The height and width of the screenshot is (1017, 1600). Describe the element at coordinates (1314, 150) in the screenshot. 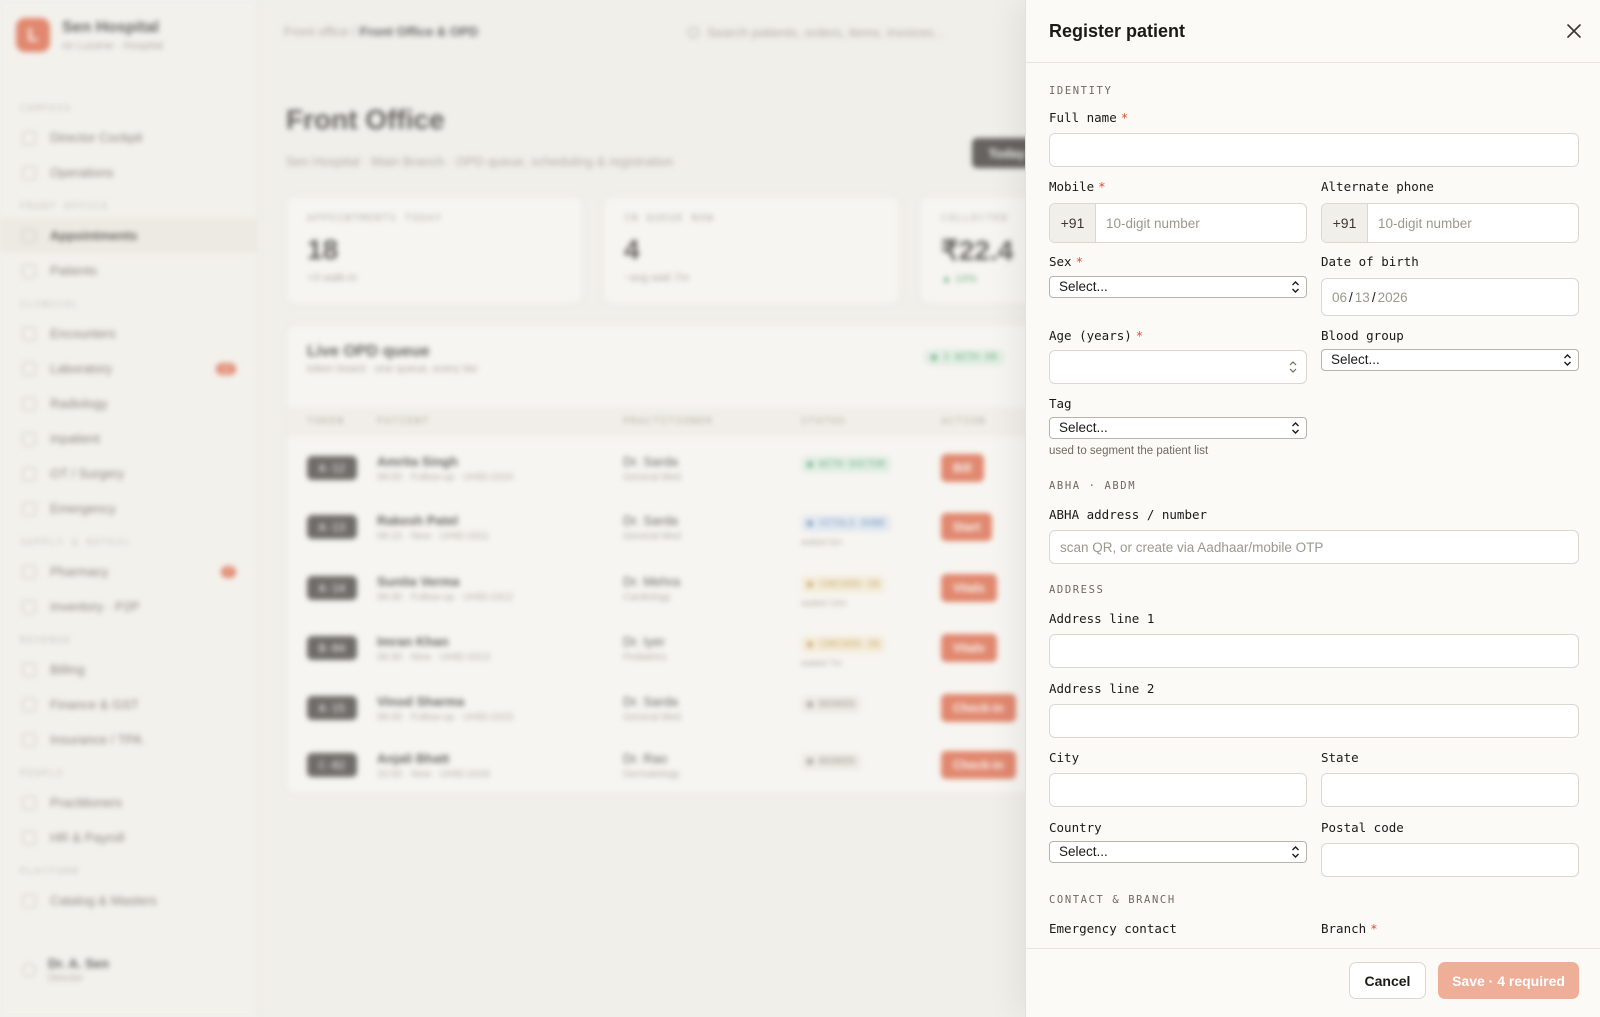

I see `full-name-input` at that location.